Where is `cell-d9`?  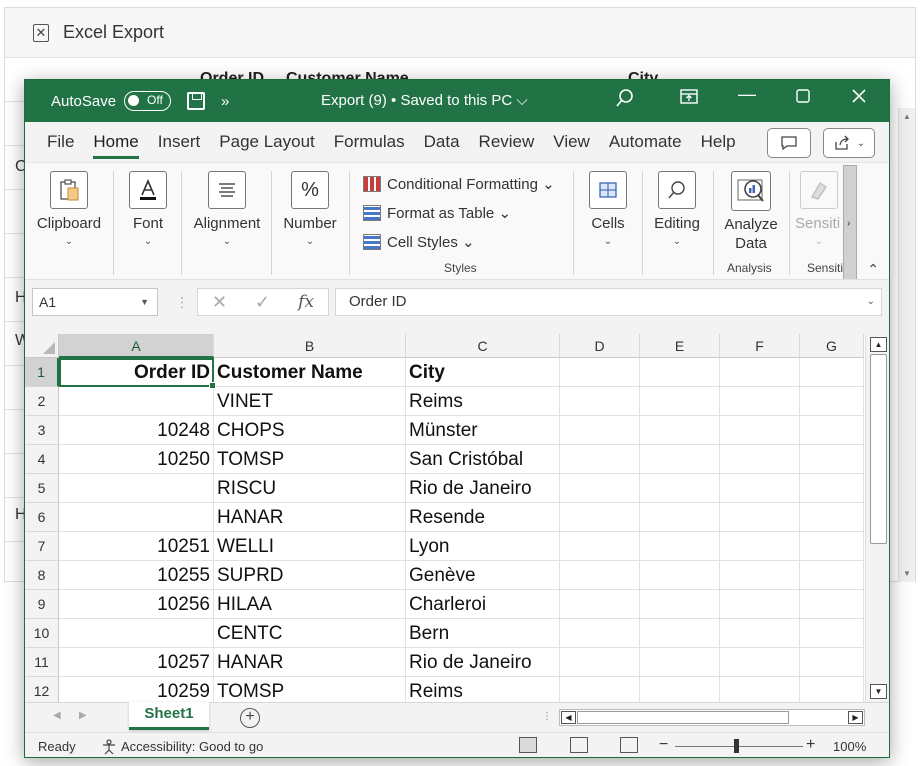
cell-d9 is located at coordinates (600, 604).